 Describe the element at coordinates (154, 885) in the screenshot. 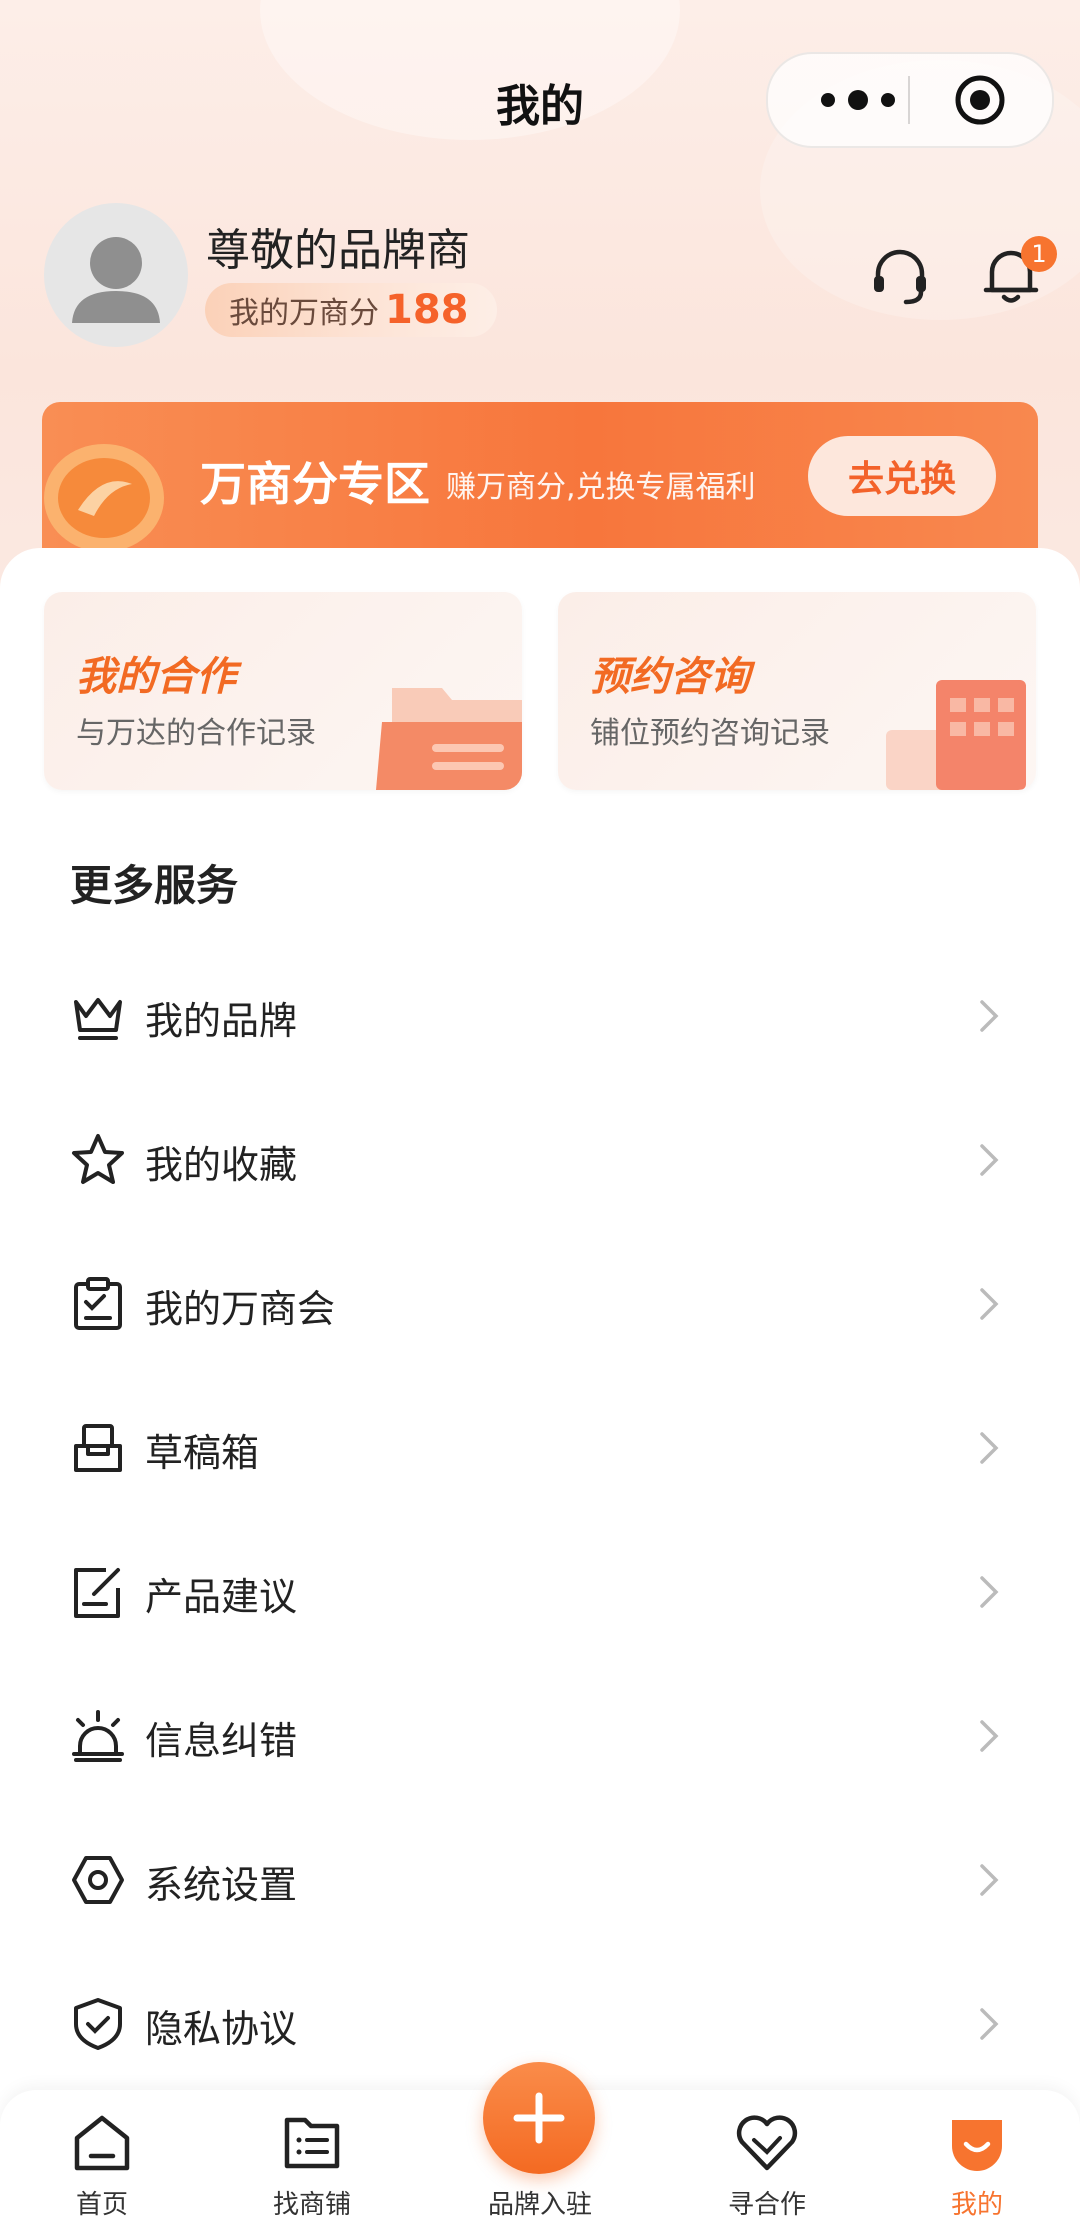

I see `section-title: 更多服务` at that location.